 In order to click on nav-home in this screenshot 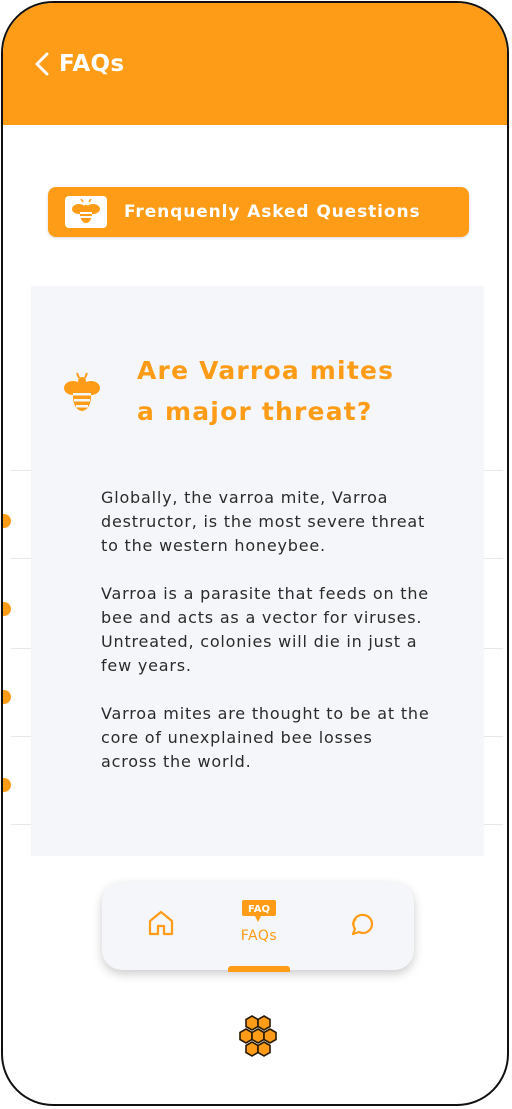, I will do `click(161, 923)`.